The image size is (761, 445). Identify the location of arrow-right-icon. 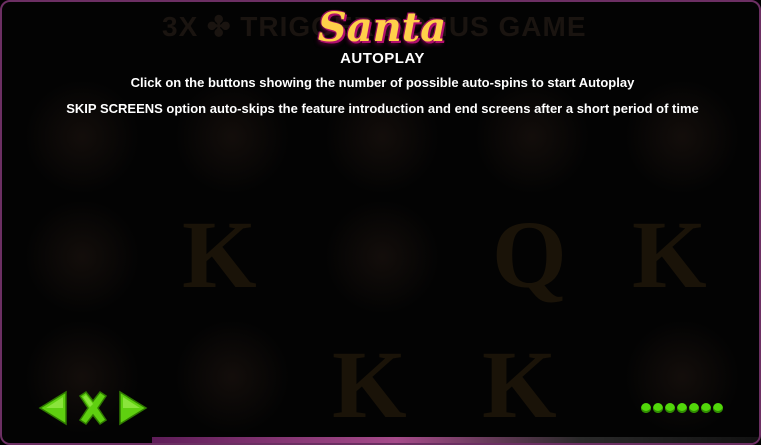
(133, 408).